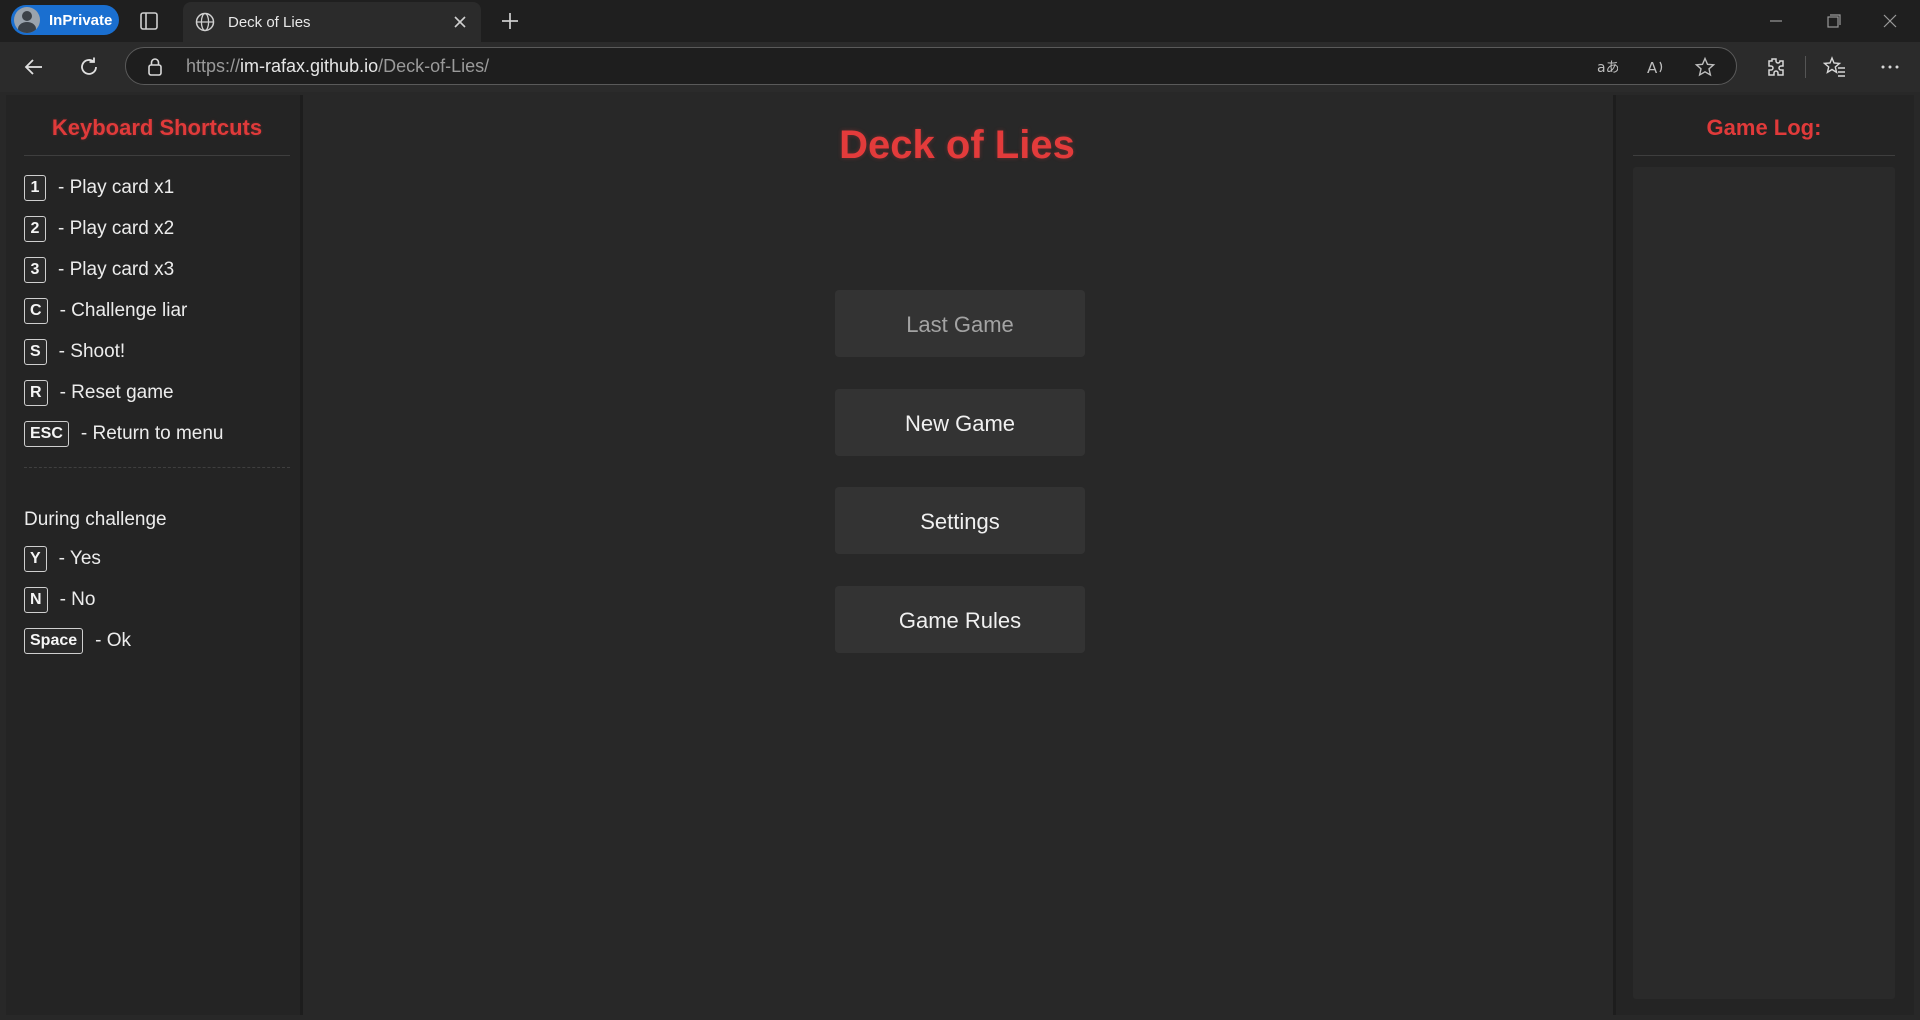 This screenshot has height=1020, width=1920. I want to click on shortcut-item: S - Shoot!, so click(74, 352).